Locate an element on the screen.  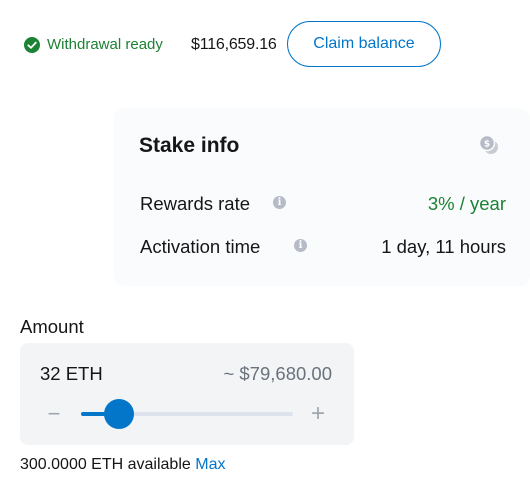
amount-fiat-value: ~ $79,680.00 is located at coordinates (277, 373).